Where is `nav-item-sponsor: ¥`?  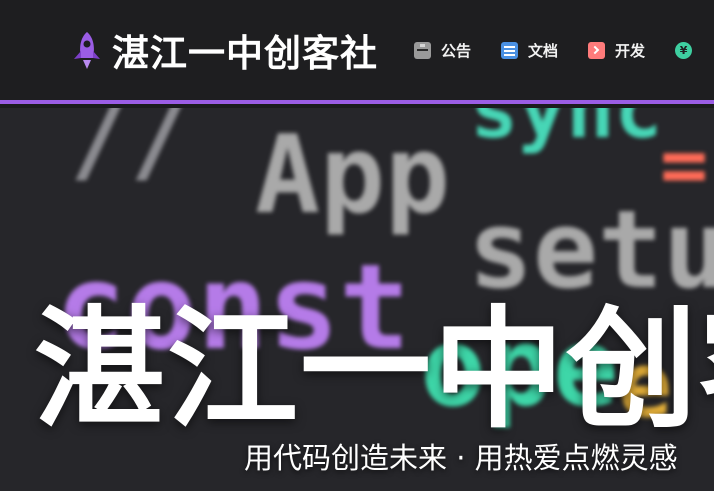
nav-item-sponsor: ¥ is located at coordinates (688, 50).